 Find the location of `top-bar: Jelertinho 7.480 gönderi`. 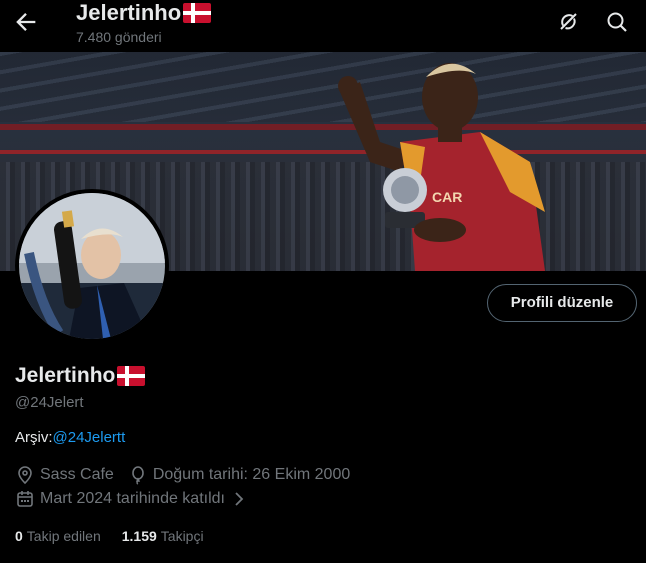

top-bar: Jelertinho 7.480 gönderi is located at coordinates (323, 26).